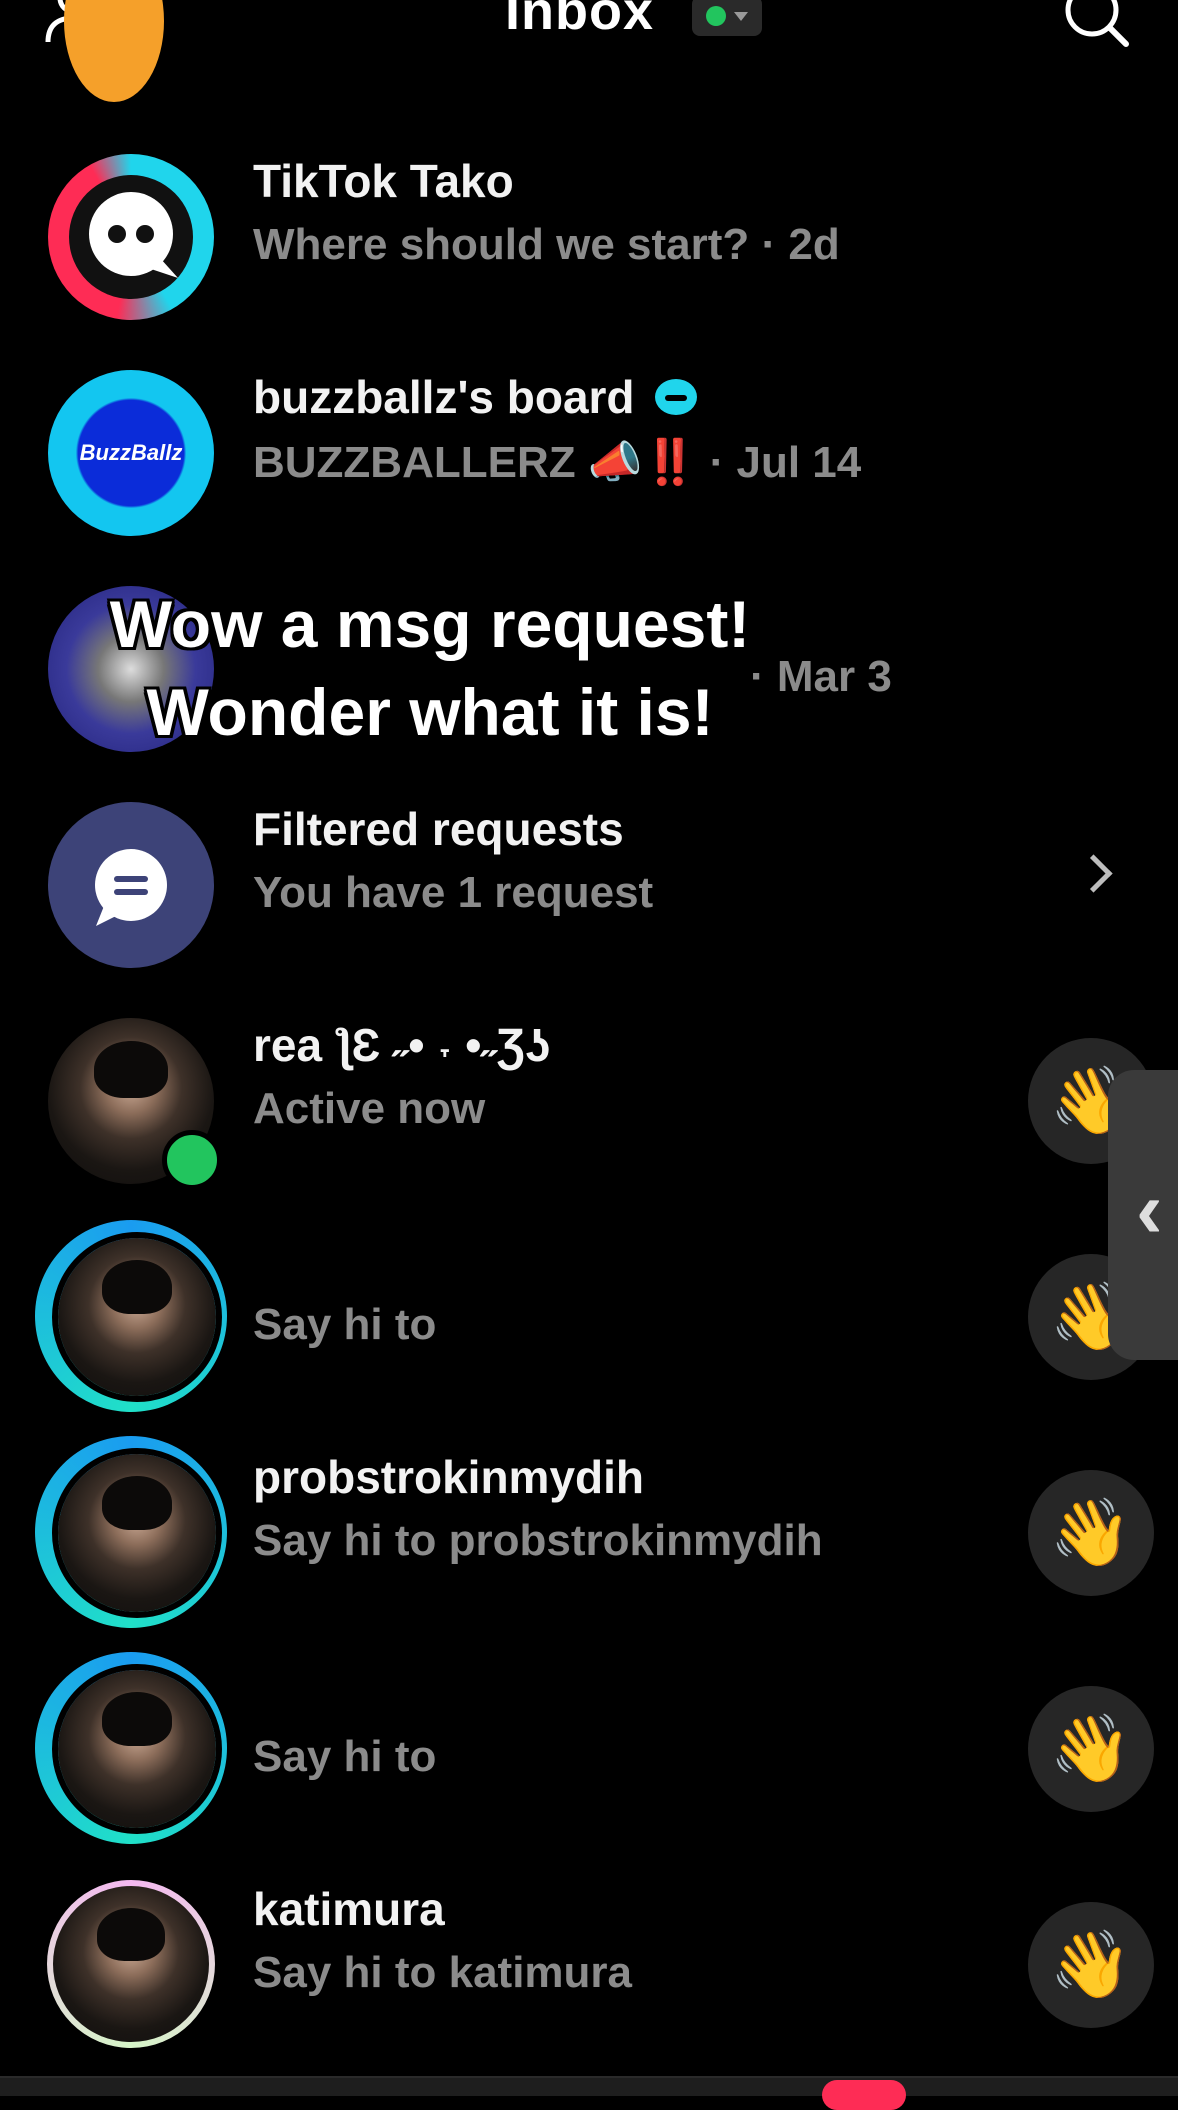  What do you see at coordinates (589, 2077) in the screenshot?
I see `divider` at bounding box center [589, 2077].